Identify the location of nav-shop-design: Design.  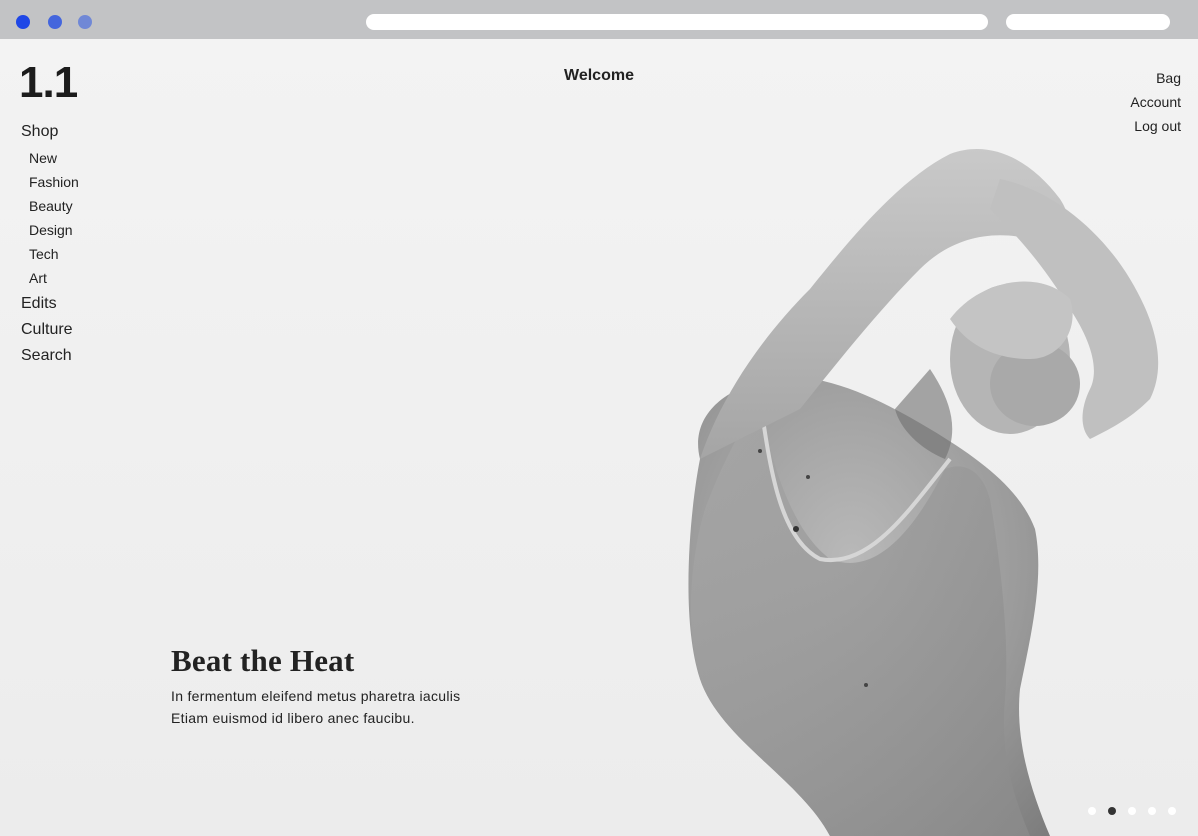
(54, 230).